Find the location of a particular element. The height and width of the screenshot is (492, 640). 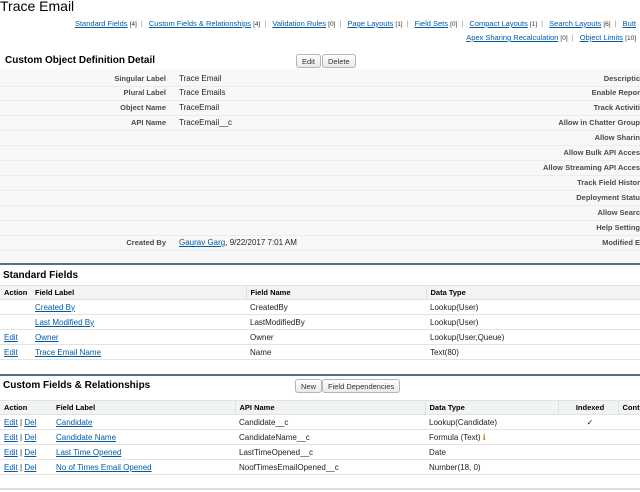

jump-link-standard-fields: Standard Fields is located at coordinates (101, 23).